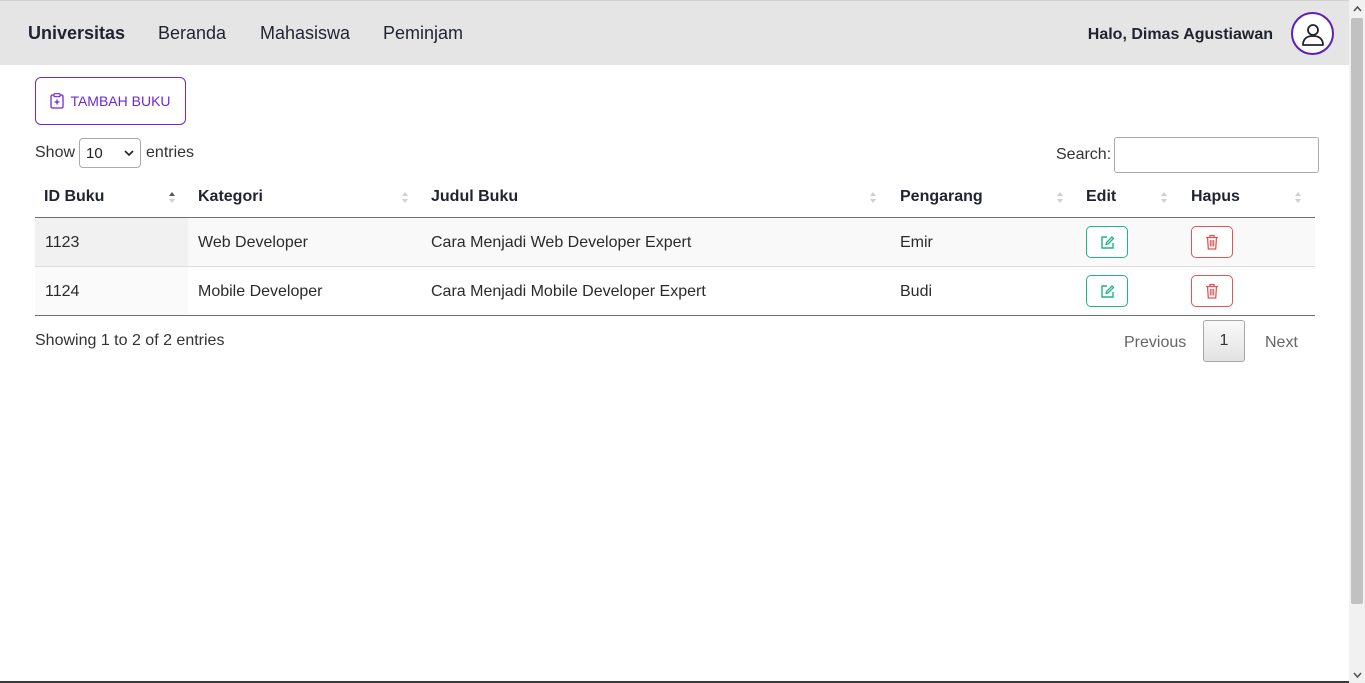 The height and width of the screenshot is (683, 1365). Describe the element at coordinates (561, 242) in the screenshot. I see `cell-judul-buku: Cara Menjadi Web Developer Expert` at that location.